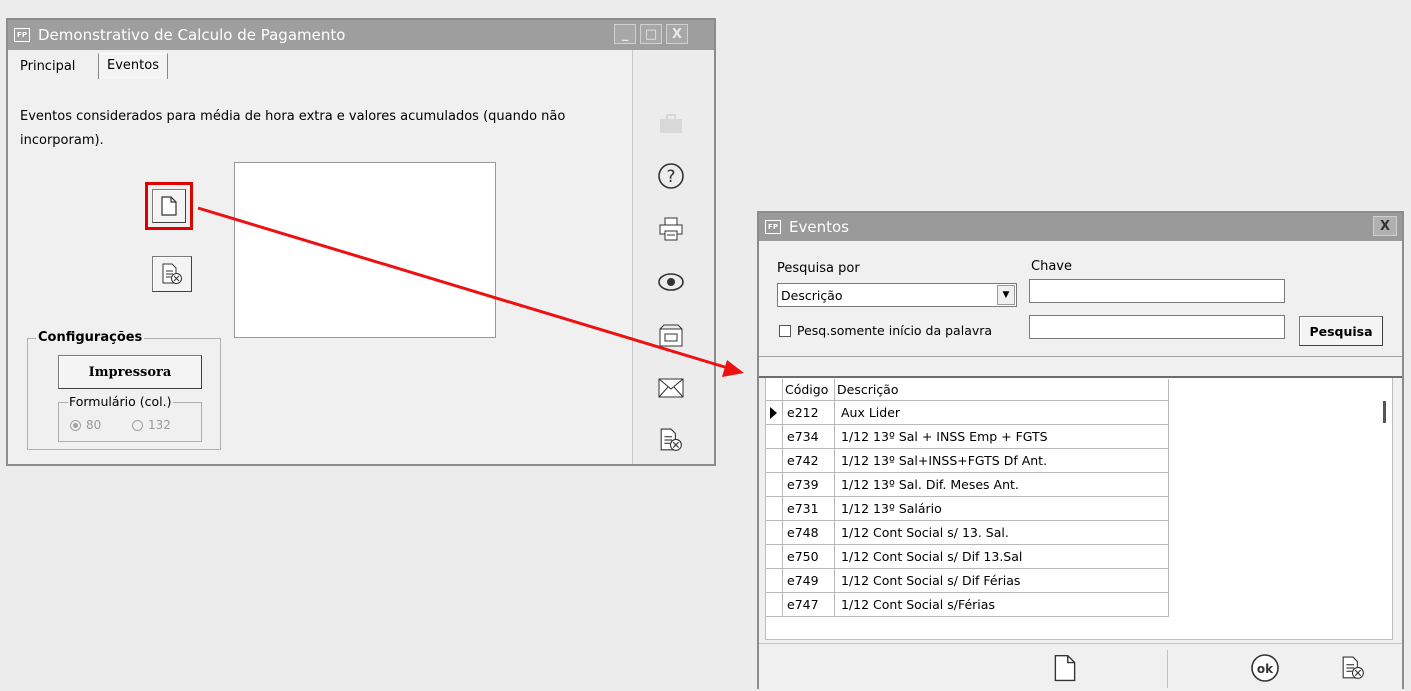  Describe the element at coordinates (809, 581) in the screenshot. I see `cell-code: e749` at that location.